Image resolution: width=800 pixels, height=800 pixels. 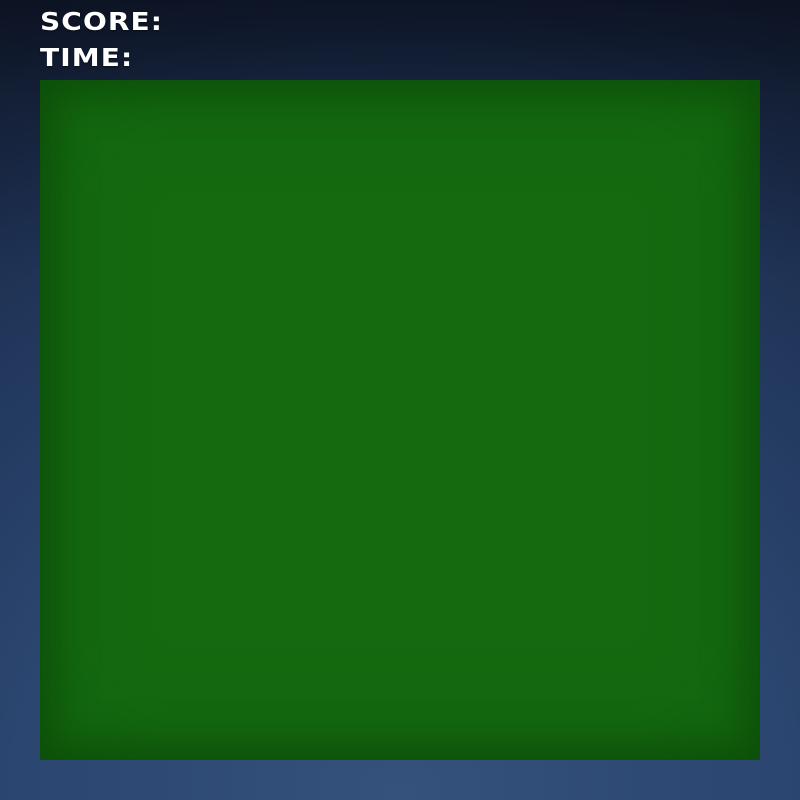 I want to click on score-label: SCORE:, so click(x=102, y=21).